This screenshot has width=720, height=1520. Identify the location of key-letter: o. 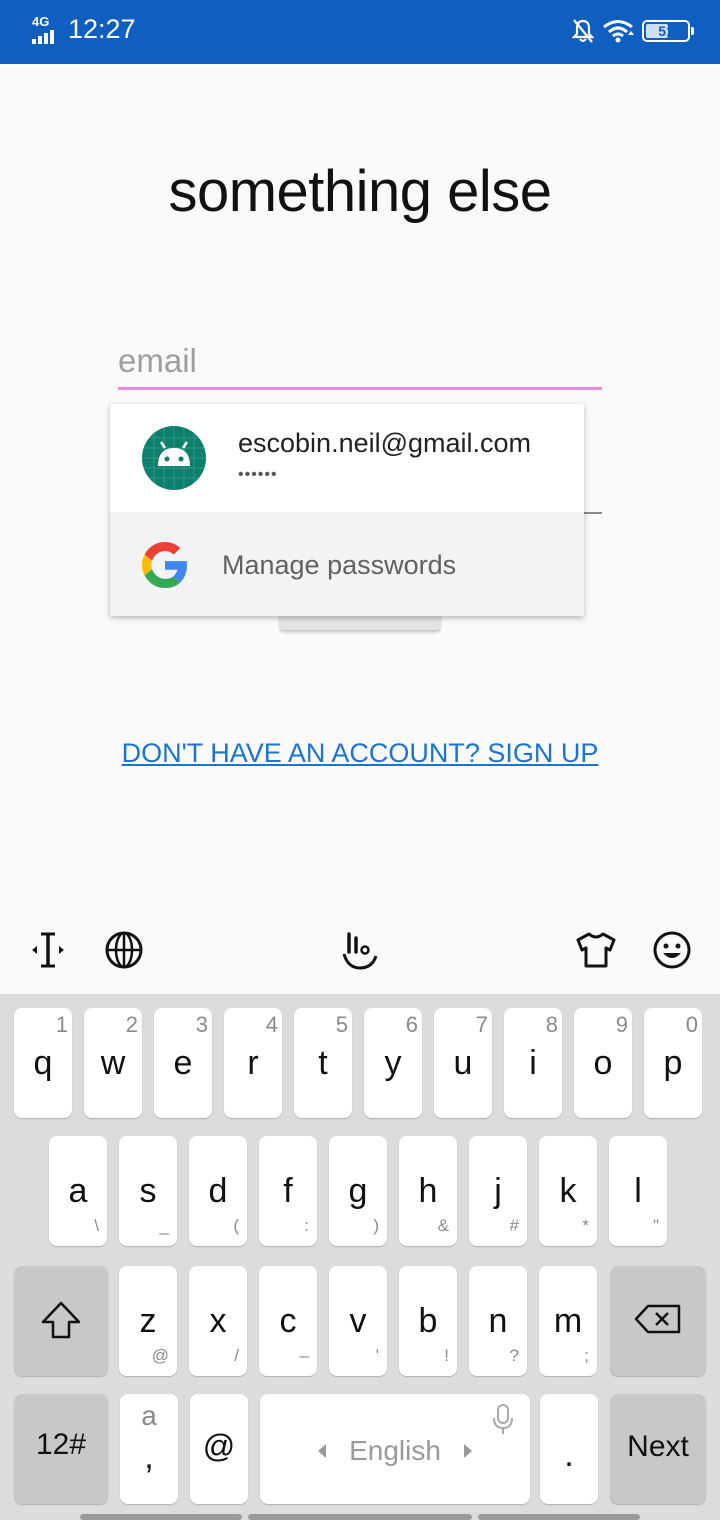
(603, 1063).